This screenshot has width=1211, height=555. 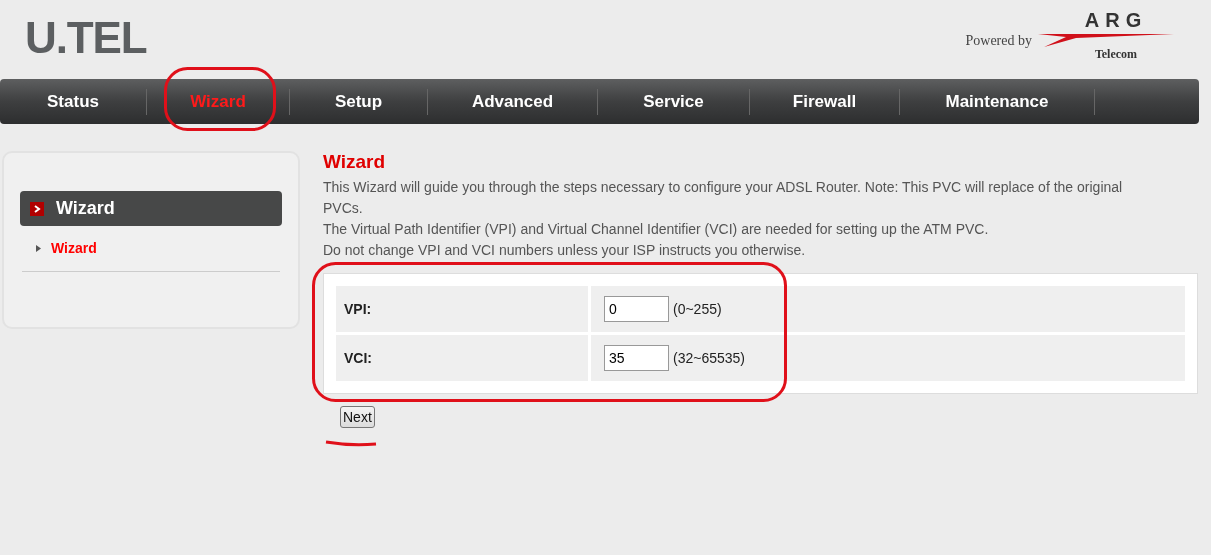 I want to click on number-field: 35, so click(x=636, y=358).